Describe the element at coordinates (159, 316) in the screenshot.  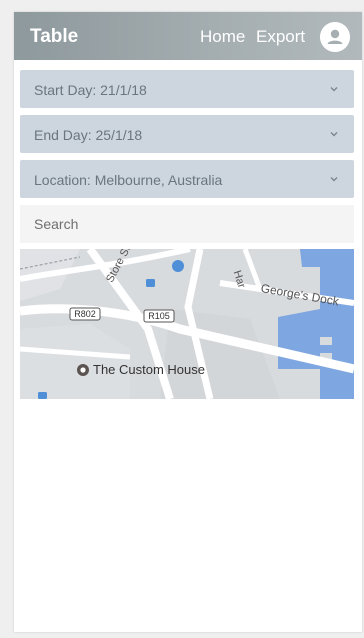
I see `map-label-r105: R105` at that location.